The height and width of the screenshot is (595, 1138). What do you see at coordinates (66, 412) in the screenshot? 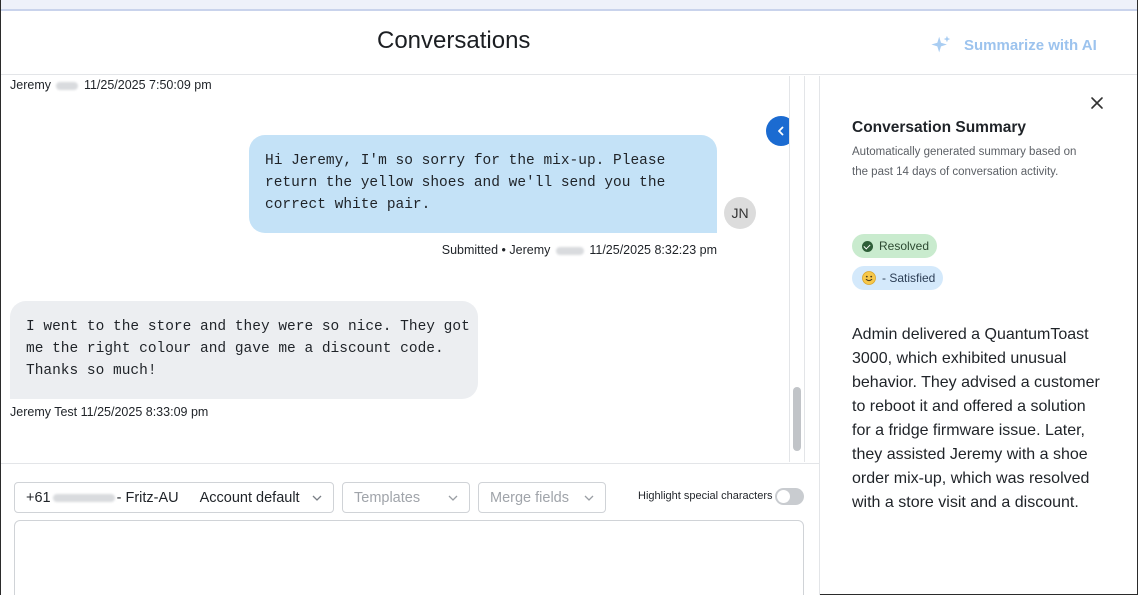
I see `sender-last-name: Test` at bounding box center [66, 412].